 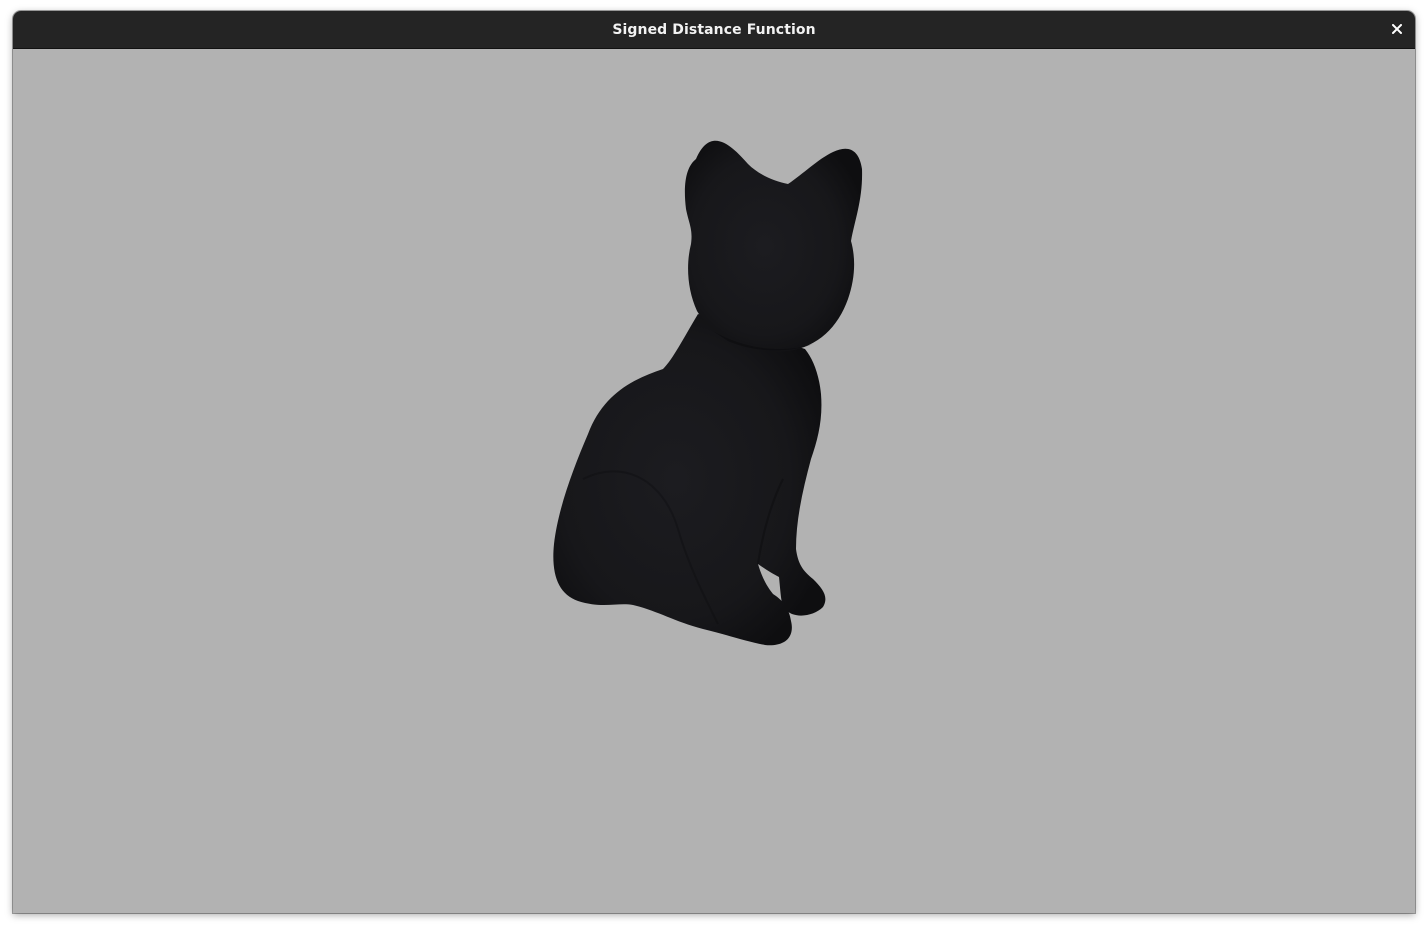 I want to click on window-title: Signed Distance Function, so click(x=714, y=29).